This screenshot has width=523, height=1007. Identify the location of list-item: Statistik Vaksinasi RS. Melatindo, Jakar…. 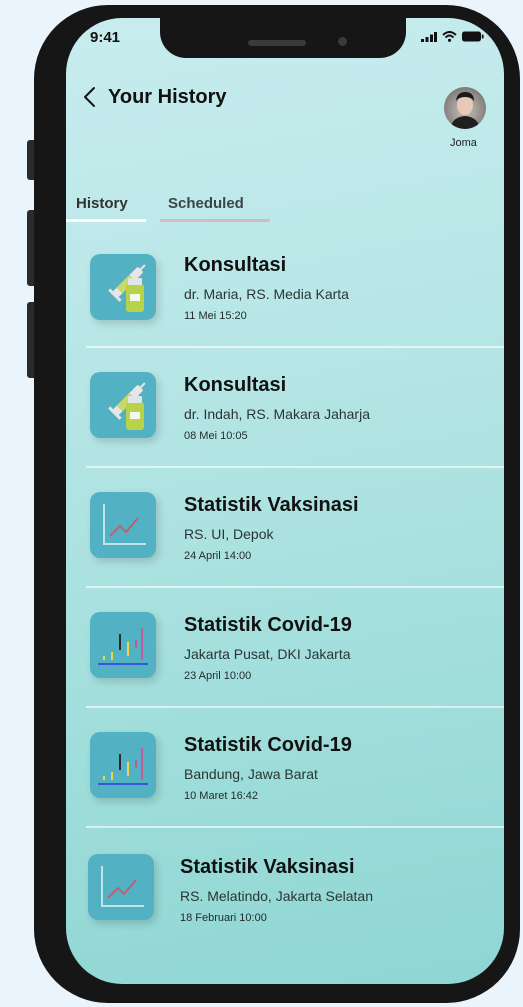
(285, 900).